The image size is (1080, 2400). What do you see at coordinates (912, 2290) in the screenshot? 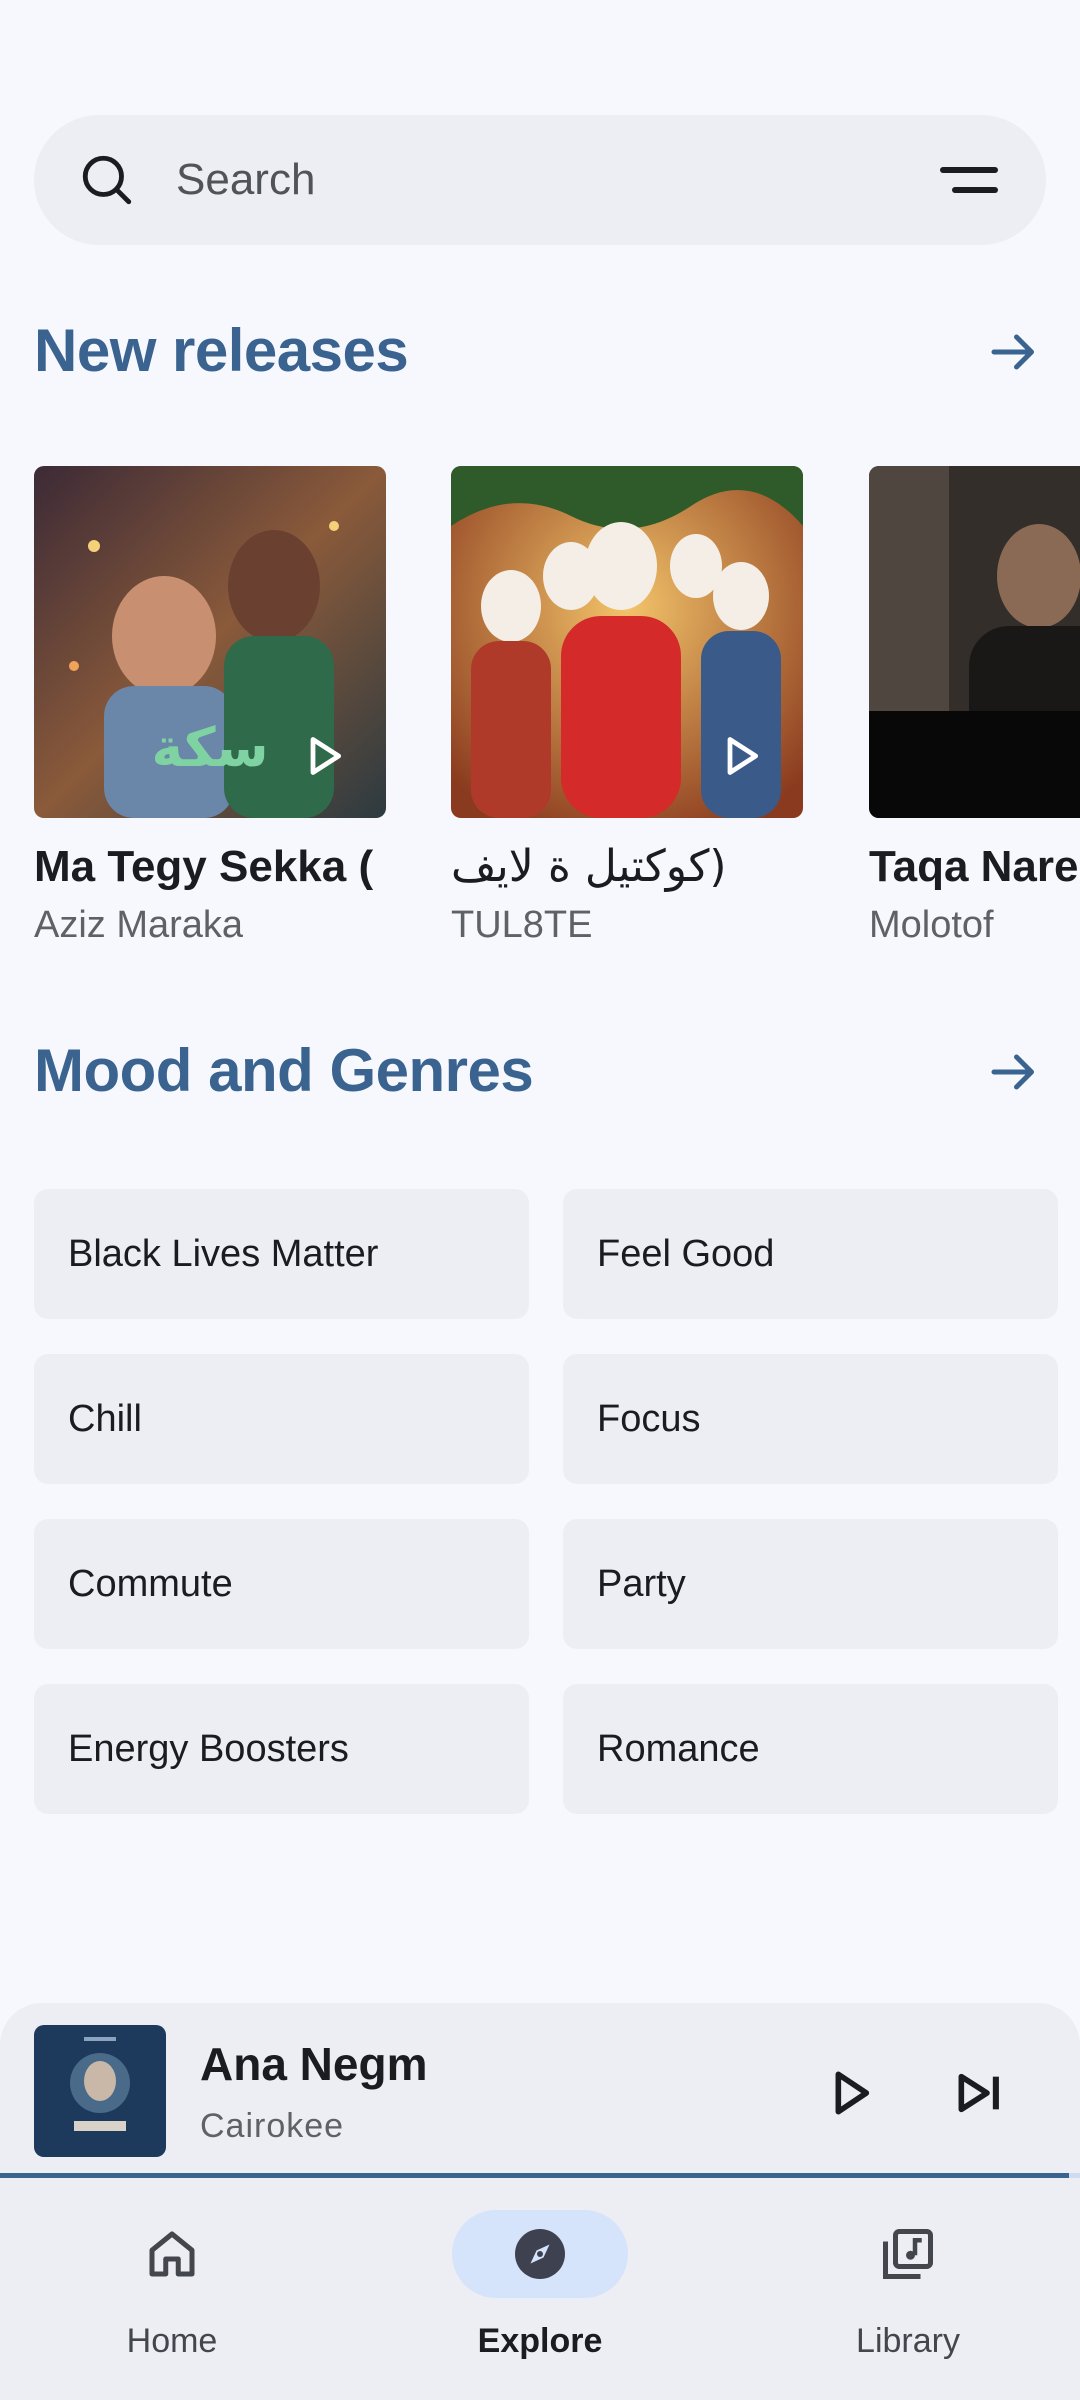
I see `nav-library: Library` at bounding box center [912, 2290].